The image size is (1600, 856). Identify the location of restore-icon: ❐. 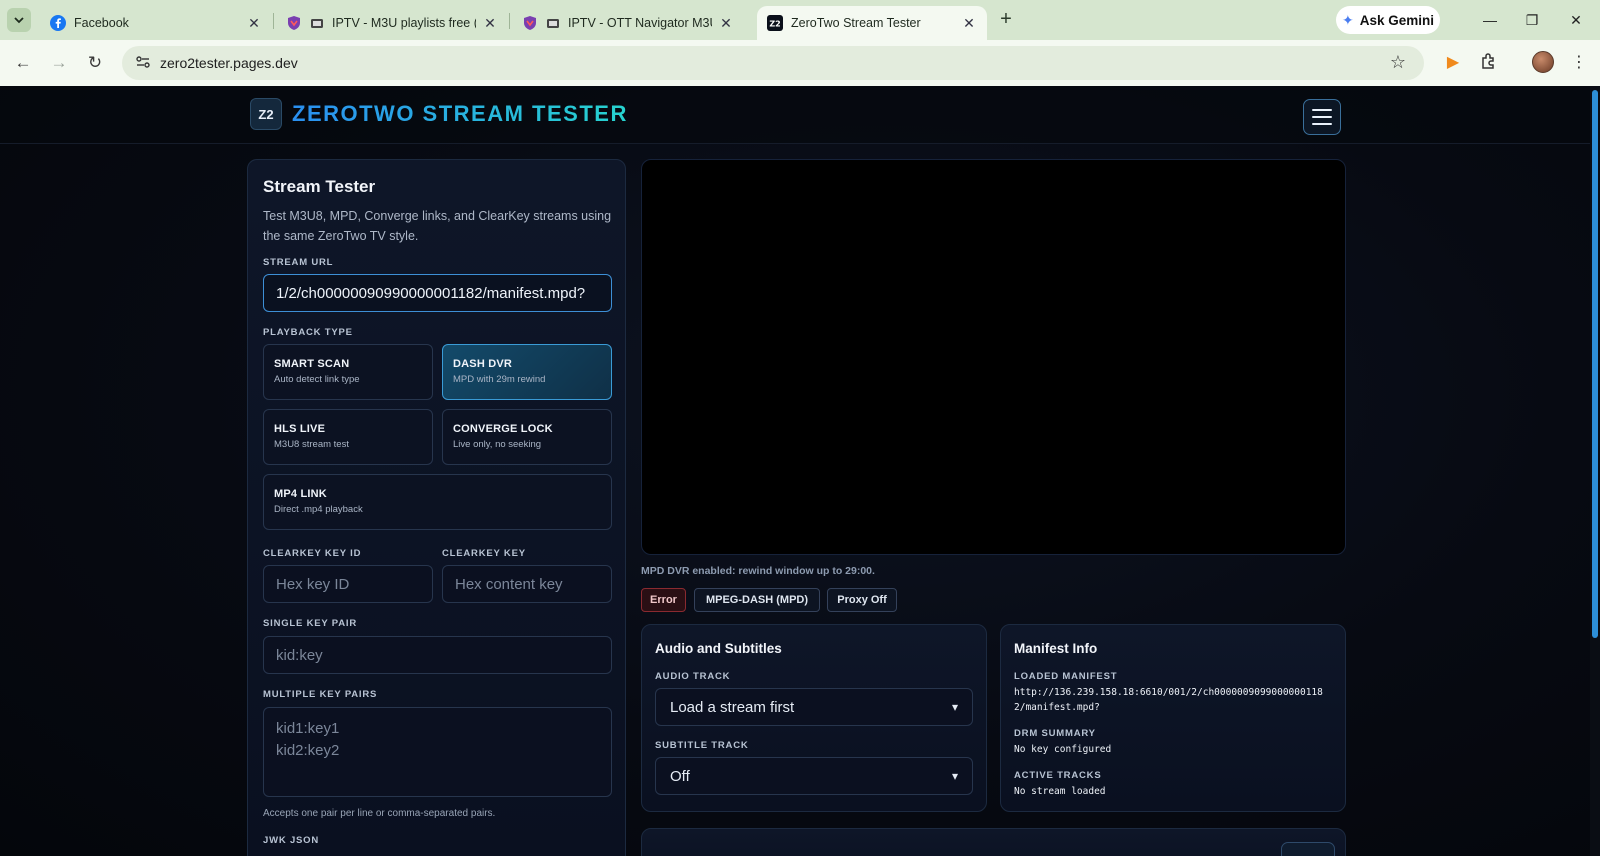
(1532, 20).